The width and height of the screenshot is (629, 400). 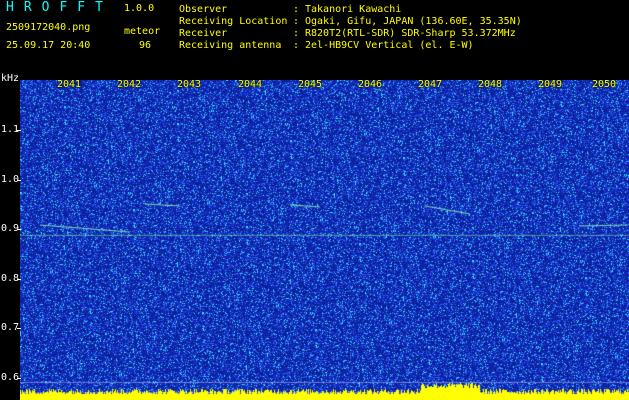 I want to click on time-label: 2041, so click(x=69, y=84).